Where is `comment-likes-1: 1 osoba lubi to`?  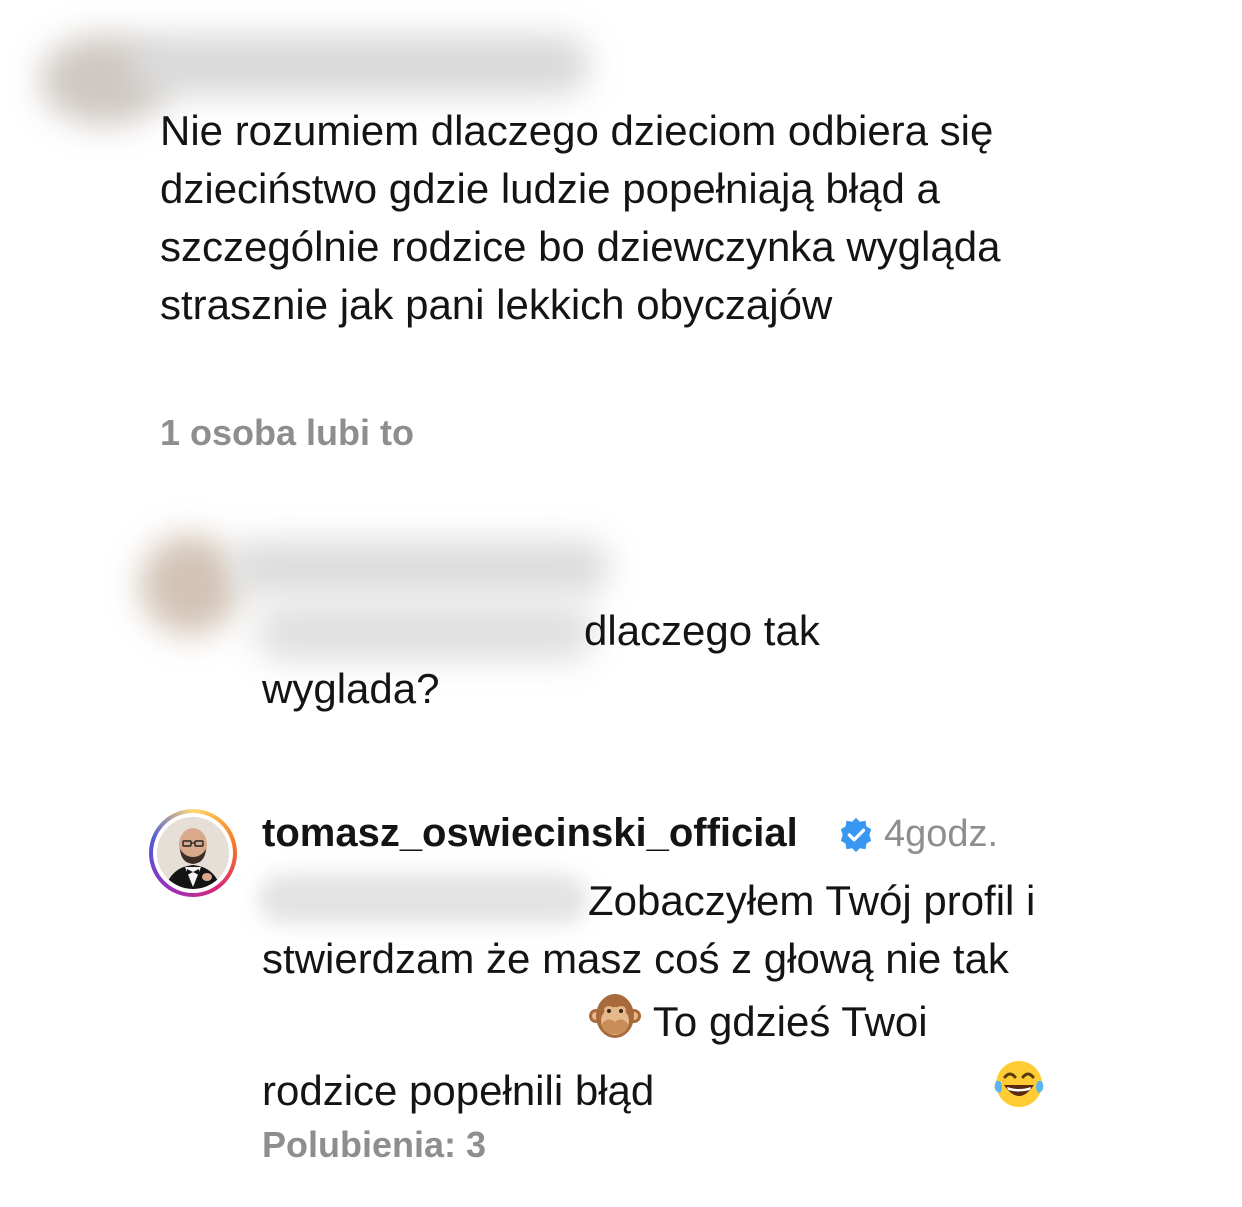
comment-likes-1: 1 osoba lubi to is located at coordinates (287, 433).